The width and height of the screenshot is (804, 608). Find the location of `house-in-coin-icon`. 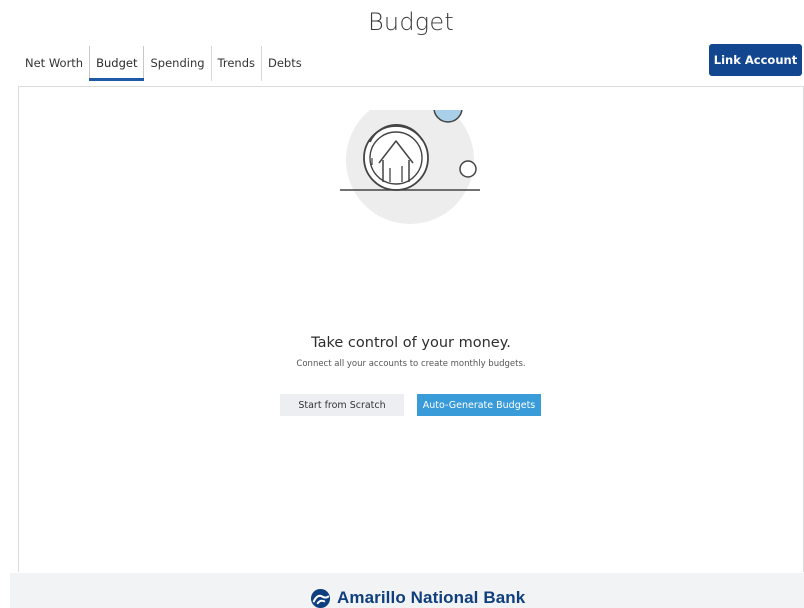

house-in-coin-icon is located at coordinates (410, 167).